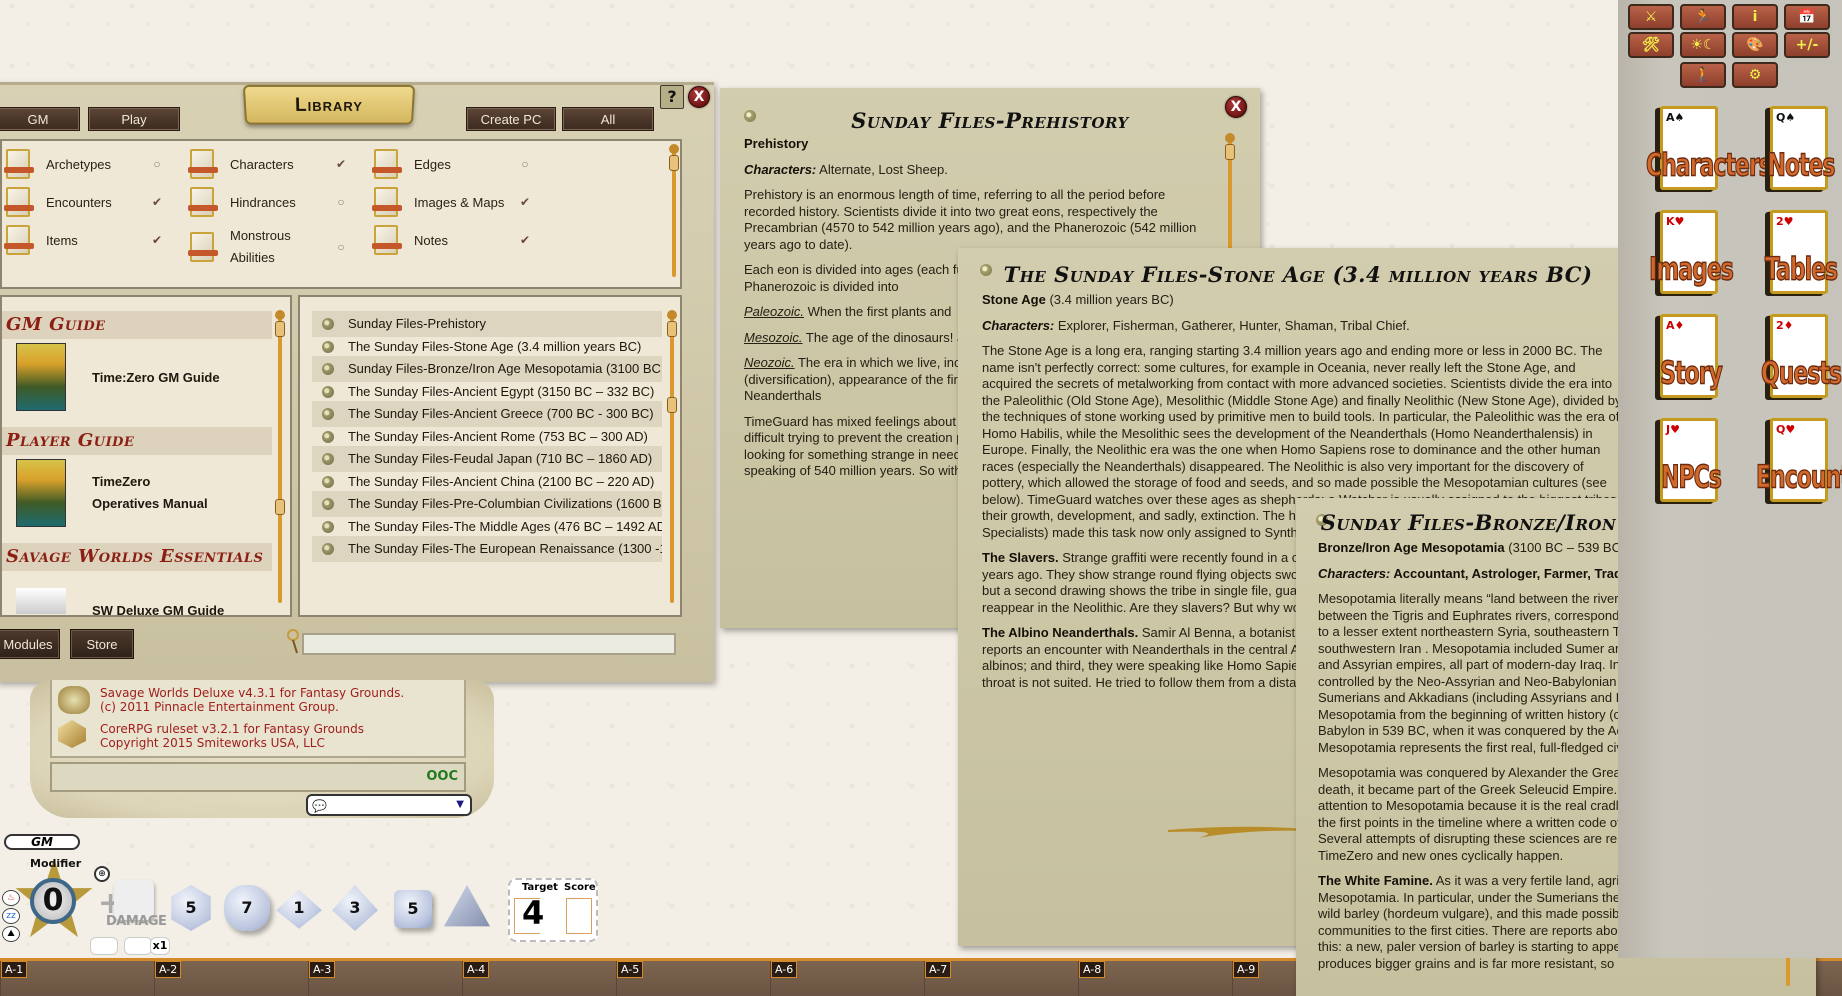 The height and width of the screenshot is (996, 1842). What do you see at coordinates (389, 805) in the screenshot?
I see `chat-mode-dropdown: 💬 ▼` at bounding box center [389, 805].